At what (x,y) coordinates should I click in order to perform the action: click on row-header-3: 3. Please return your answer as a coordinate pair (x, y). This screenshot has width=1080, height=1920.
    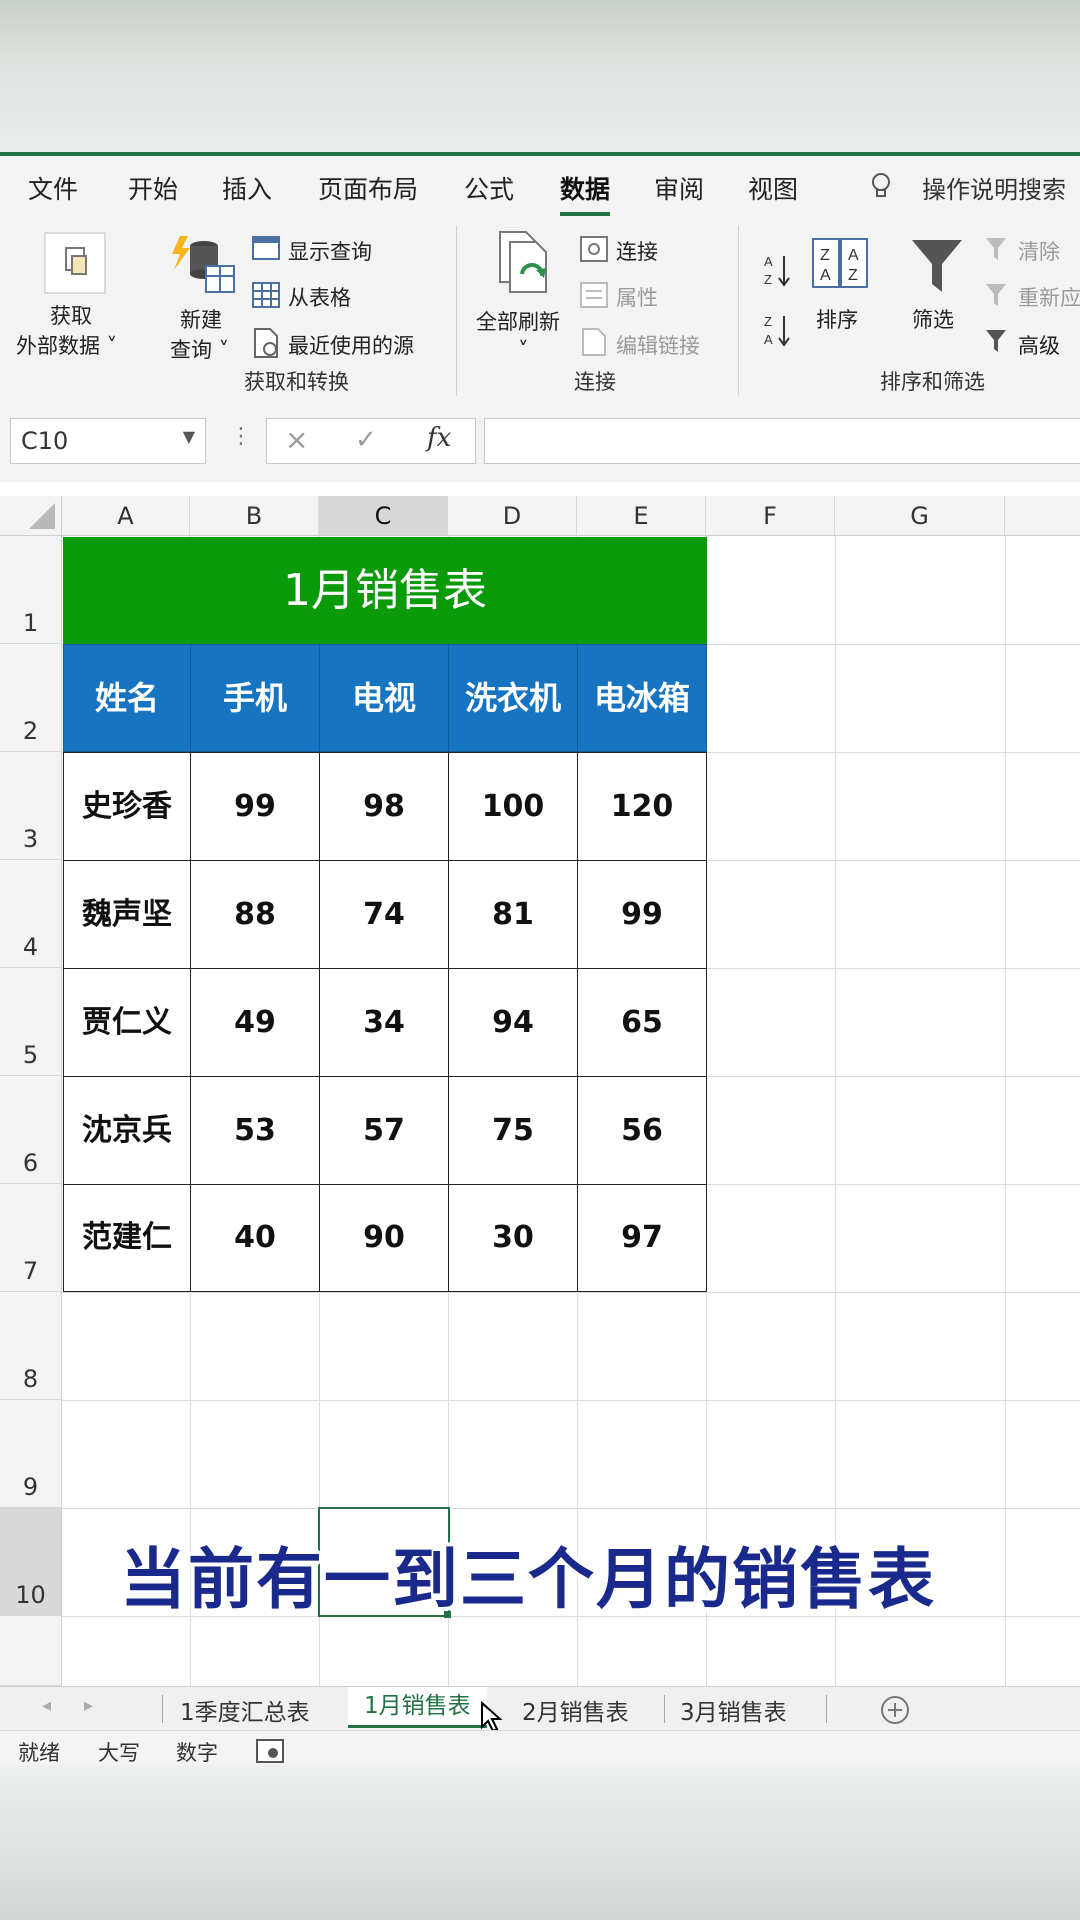
    Looking at the image, I should click on (31, 806).